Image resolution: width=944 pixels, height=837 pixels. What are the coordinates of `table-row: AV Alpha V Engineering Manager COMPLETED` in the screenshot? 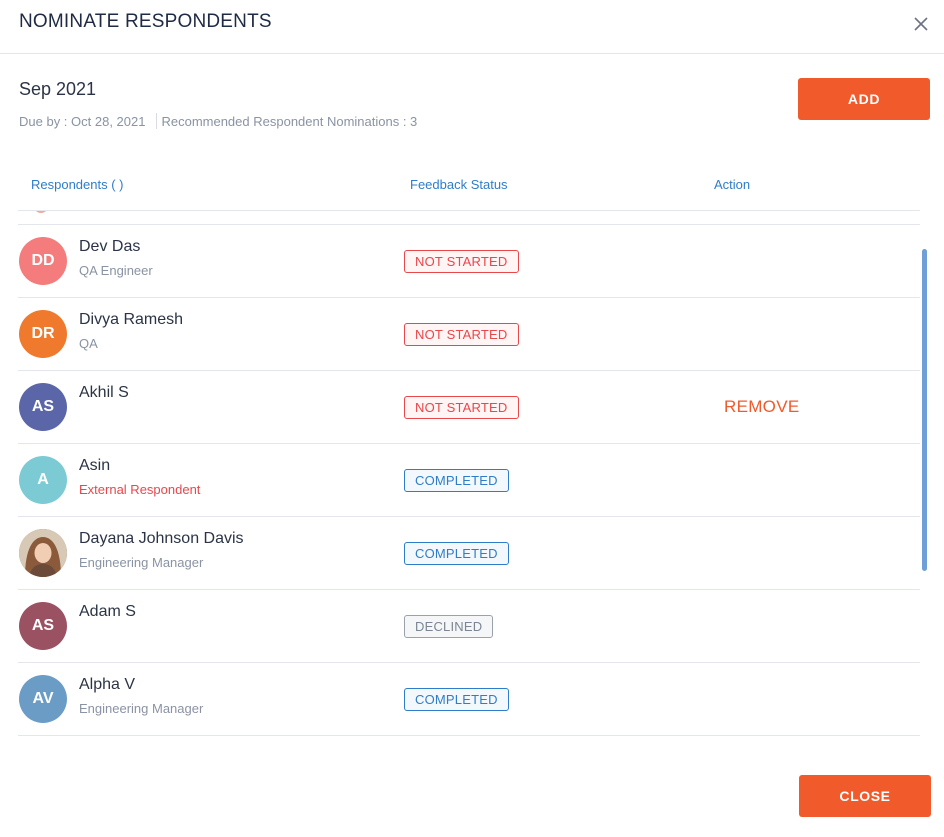 It's located at (469, 699).